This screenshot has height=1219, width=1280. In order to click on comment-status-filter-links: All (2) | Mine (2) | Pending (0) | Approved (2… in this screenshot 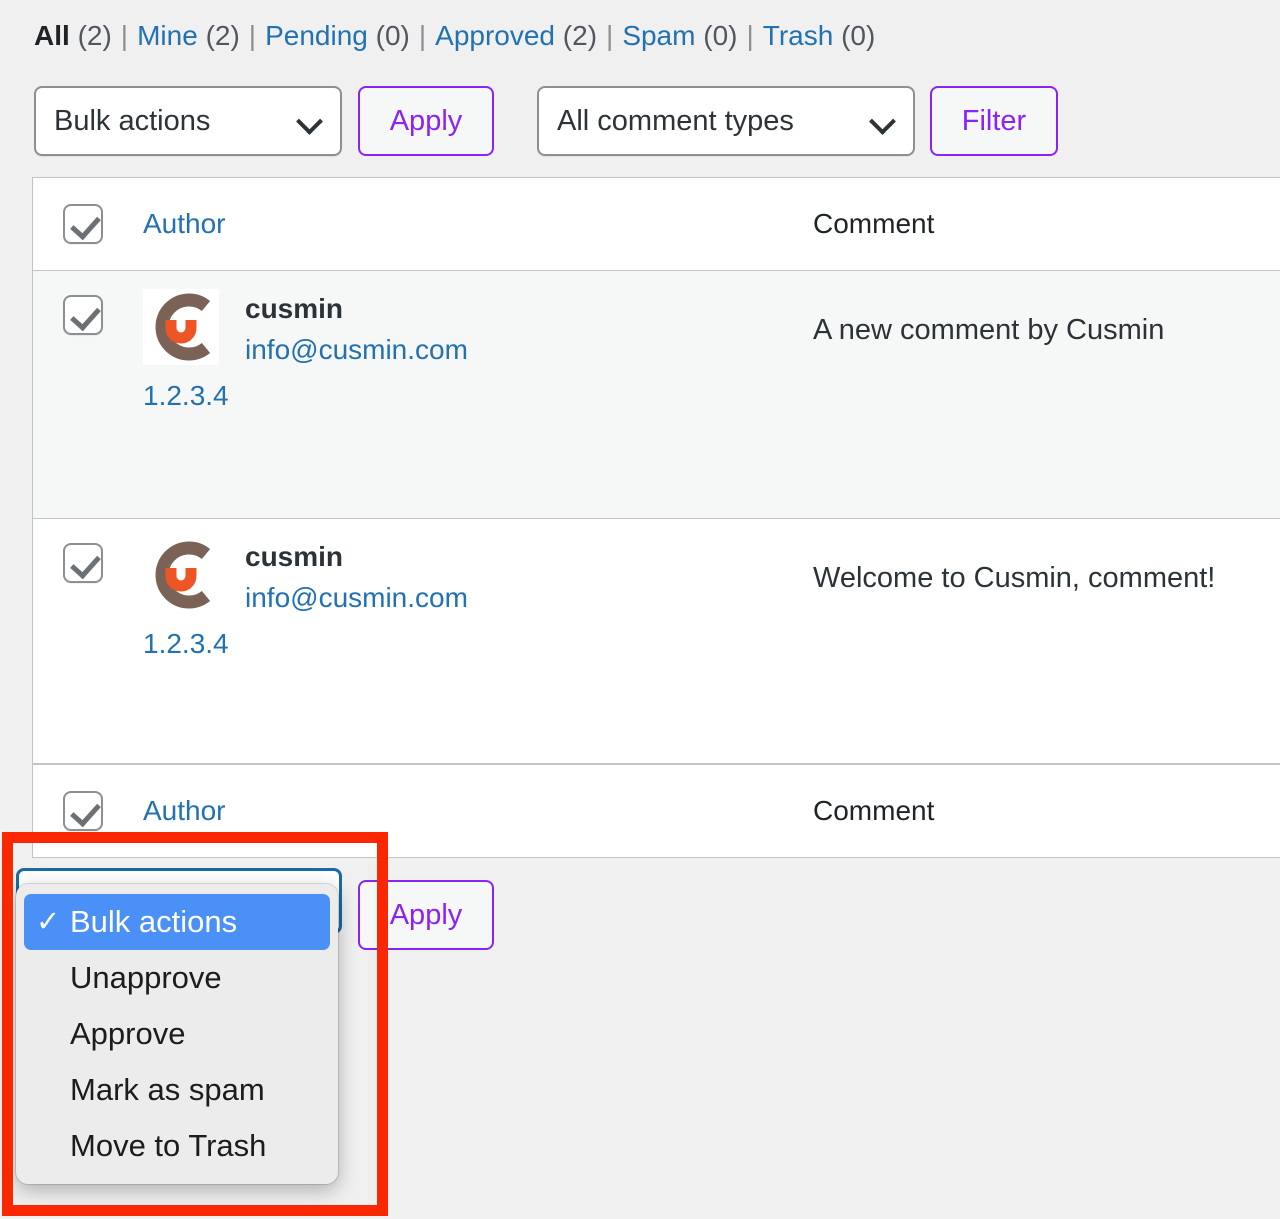, I will do `click(454, 36)`.